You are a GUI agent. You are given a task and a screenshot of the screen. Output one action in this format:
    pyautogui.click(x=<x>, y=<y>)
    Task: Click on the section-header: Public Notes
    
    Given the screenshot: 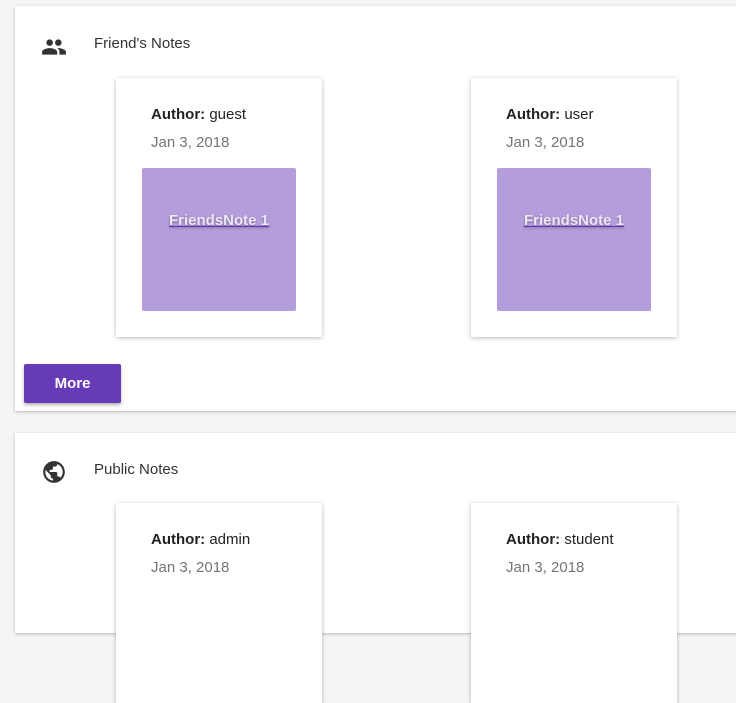 What is the action you would take?
    pyautogui.click(x=375, y=471)
    